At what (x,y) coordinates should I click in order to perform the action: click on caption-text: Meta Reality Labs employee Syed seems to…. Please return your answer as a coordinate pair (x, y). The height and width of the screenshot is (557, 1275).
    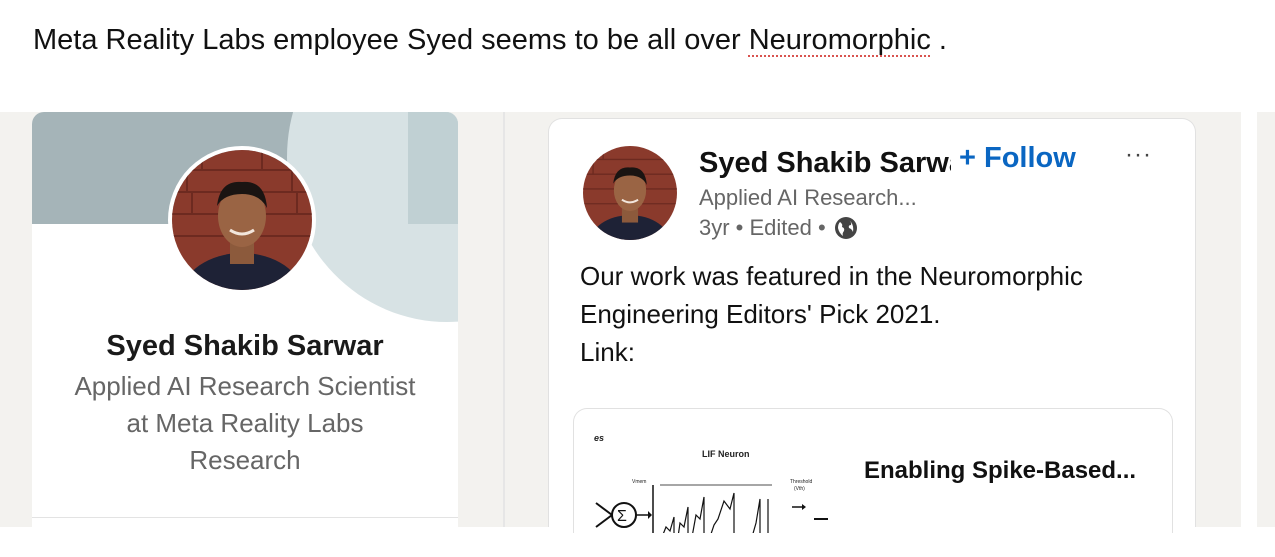
    Looking at the image, I should click on (490, 40).